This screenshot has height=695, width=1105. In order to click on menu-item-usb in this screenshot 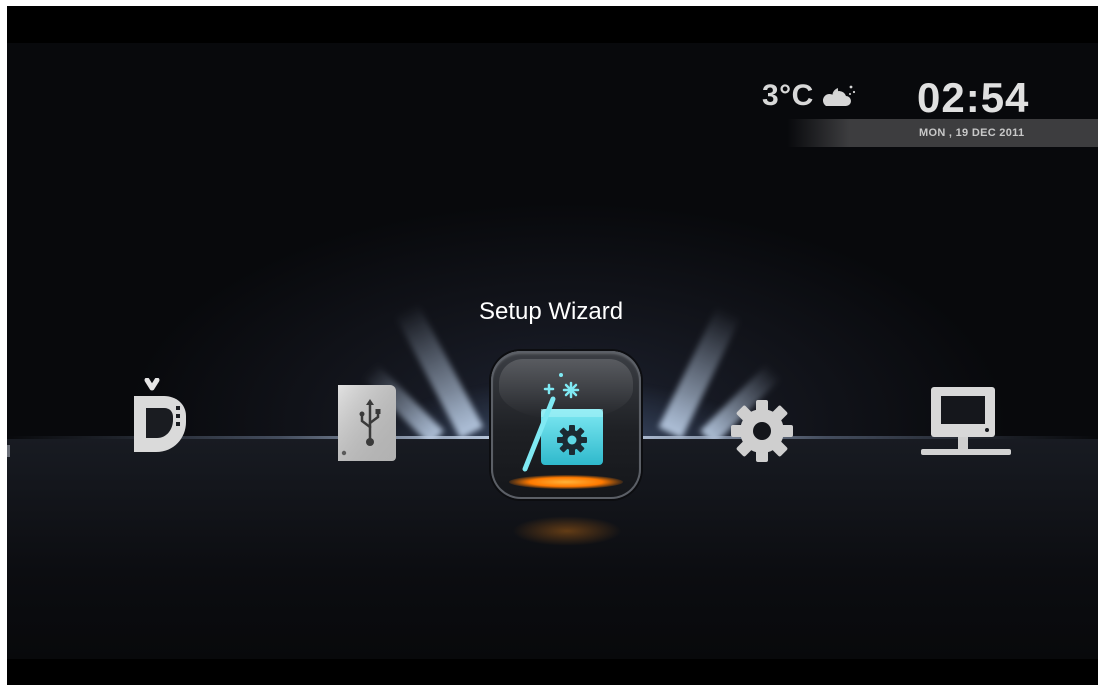, I will do `click(367, 423)`.